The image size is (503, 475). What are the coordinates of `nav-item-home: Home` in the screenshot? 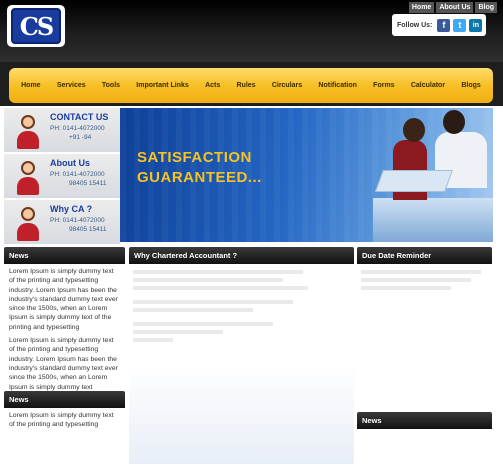 It's located at (30, 85).